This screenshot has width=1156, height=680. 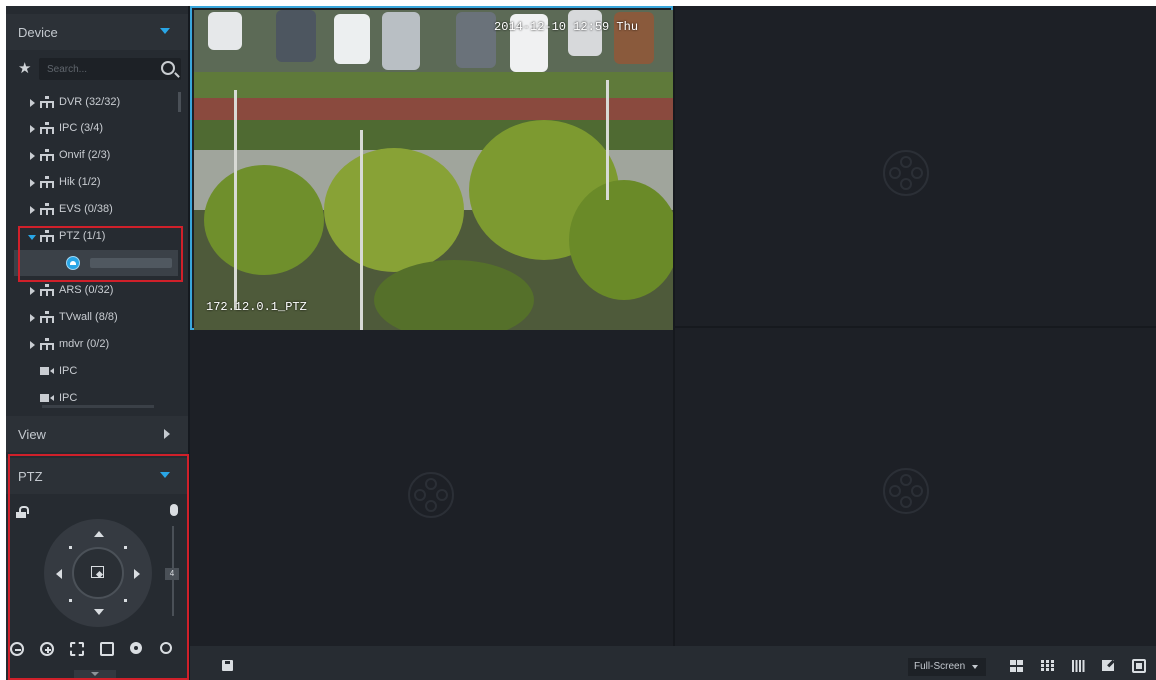 I want to click on edit-layout-icon, so click(x=1108, y=665).